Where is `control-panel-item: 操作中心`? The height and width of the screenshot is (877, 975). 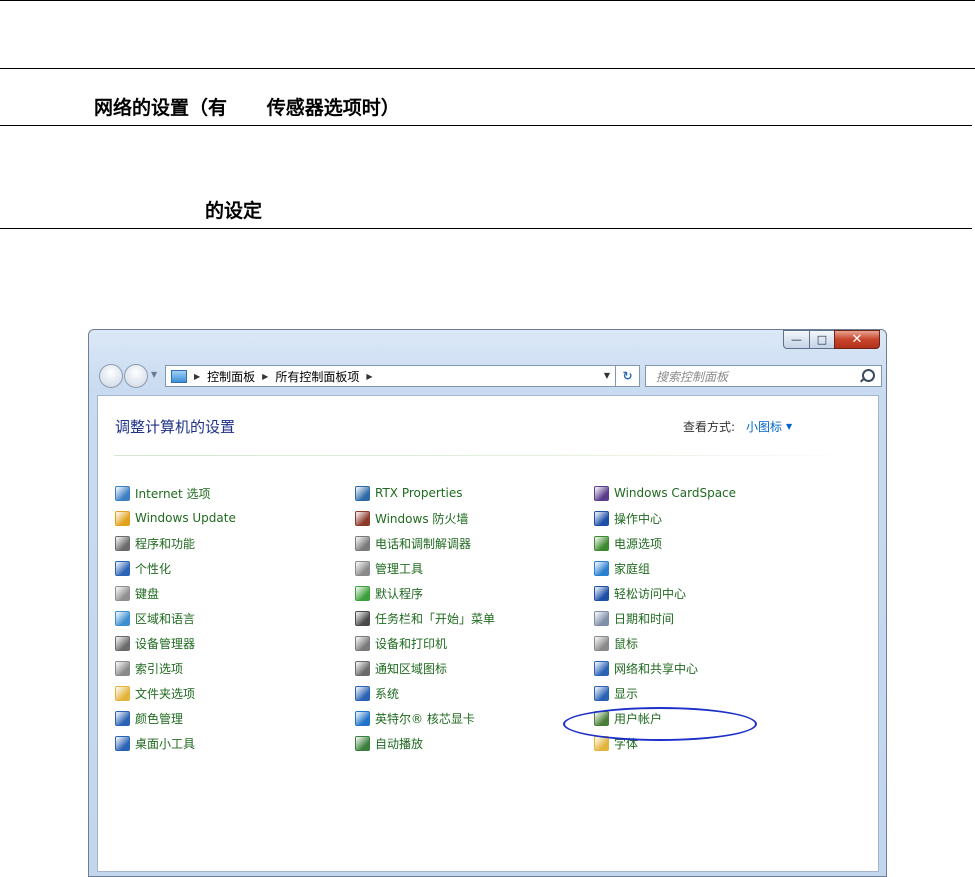 control-panel-item: 操作中心 is located at coordinates (628, 518).